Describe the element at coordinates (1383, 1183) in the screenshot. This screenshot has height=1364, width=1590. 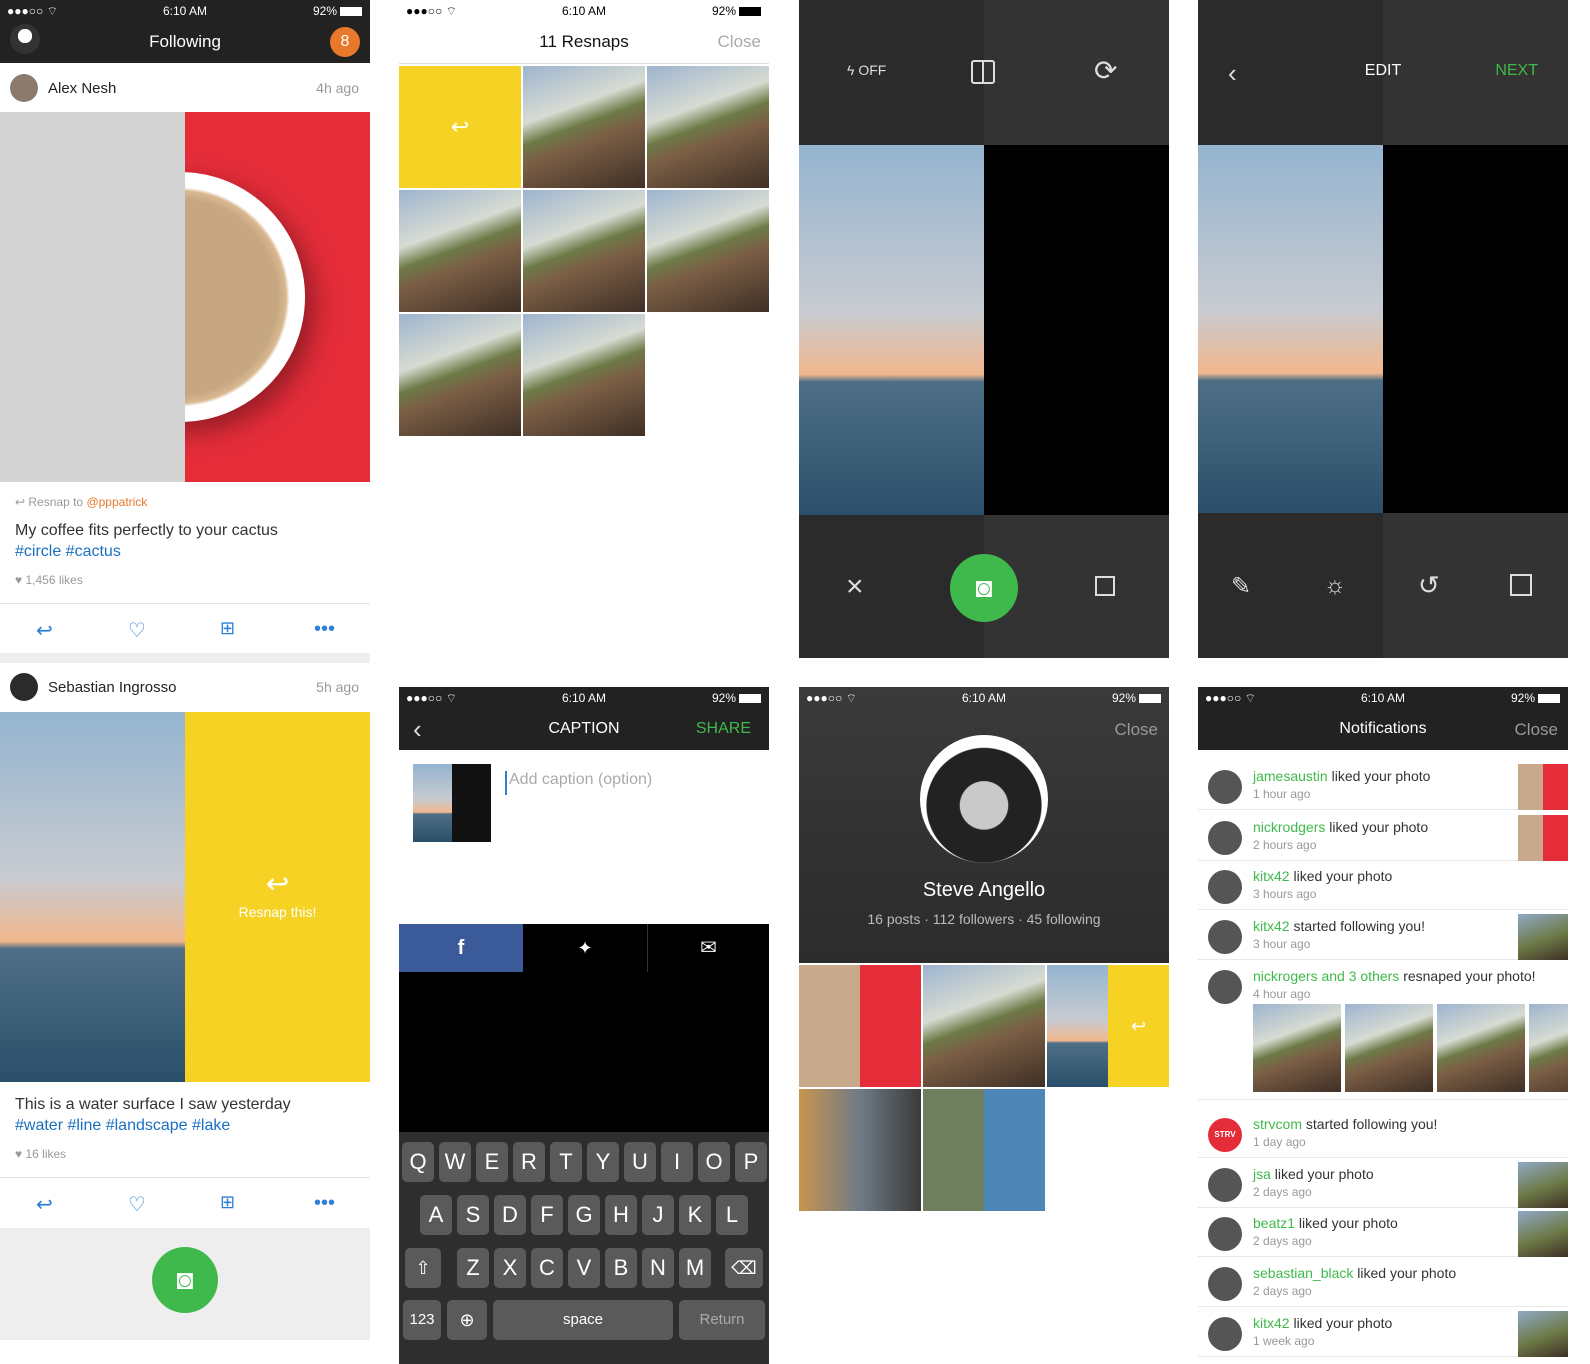
I see `notification-row: jsa liked your photo 2 days ago` at that location.